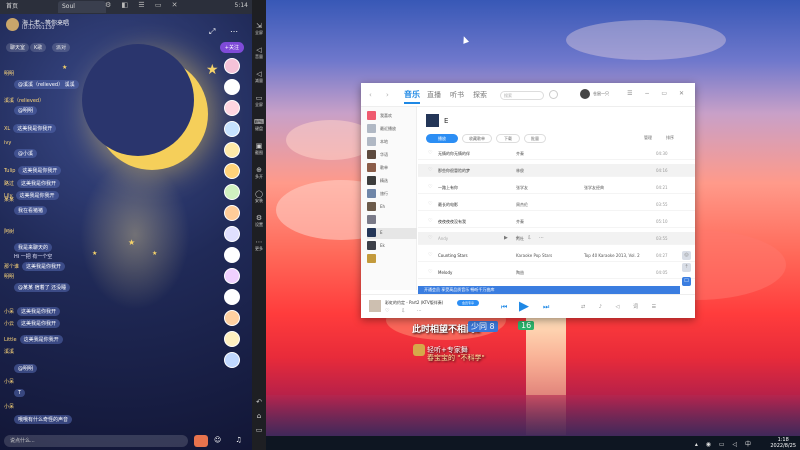  I want to click on emulator-button: ⇲ 全屏, so click(259, 28).